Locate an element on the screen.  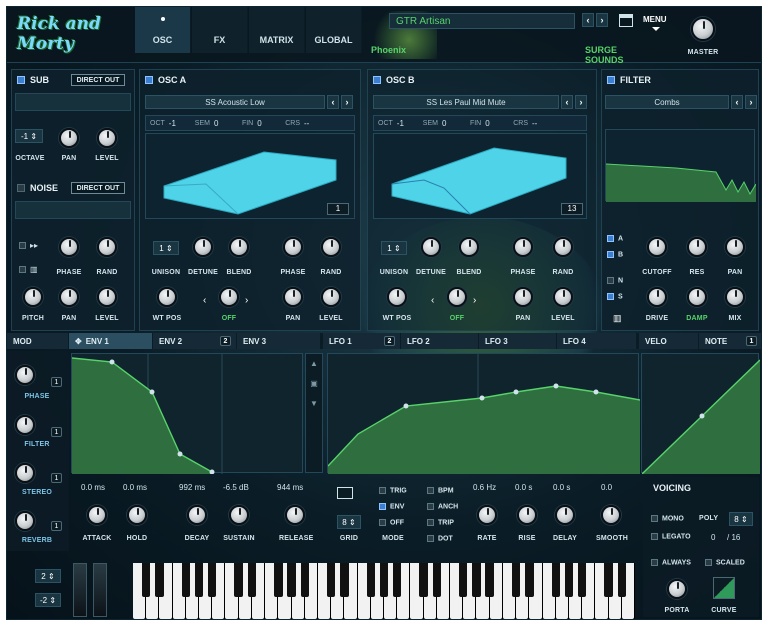
filter-damp-knob is located at coordinates (697, 297).